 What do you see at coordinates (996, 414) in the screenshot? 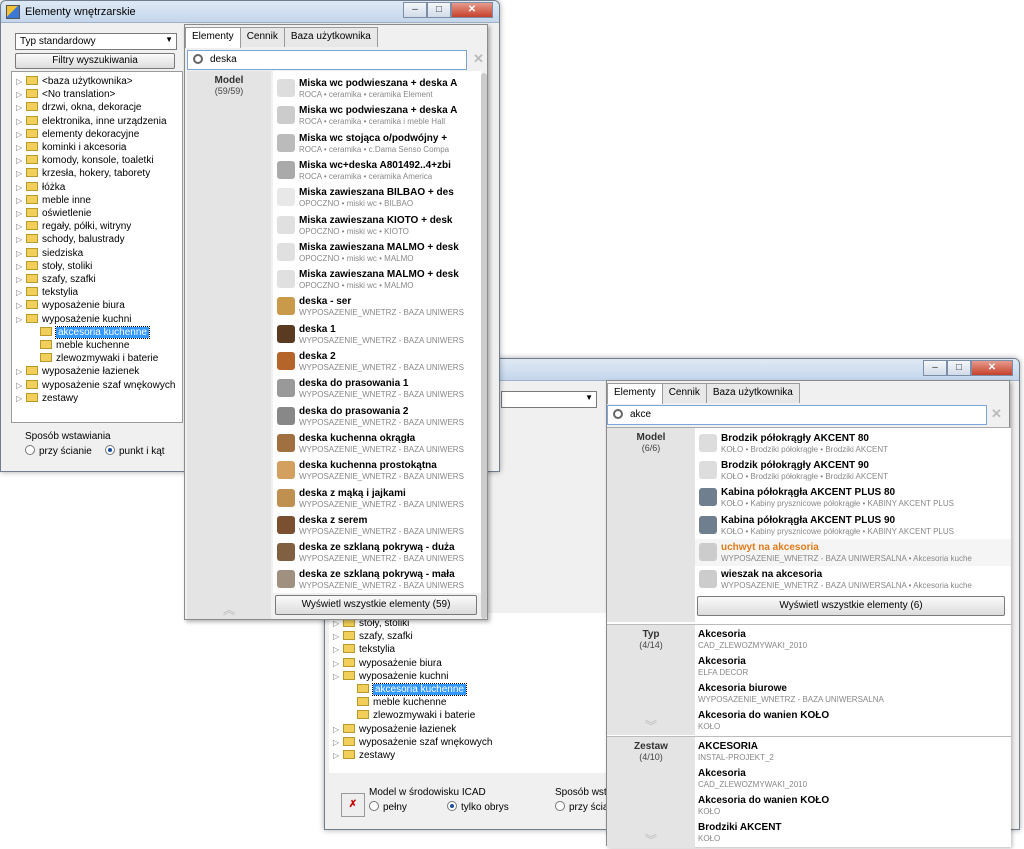
I see `clear-search-icon: ✕` at bounding box center [996, 414].